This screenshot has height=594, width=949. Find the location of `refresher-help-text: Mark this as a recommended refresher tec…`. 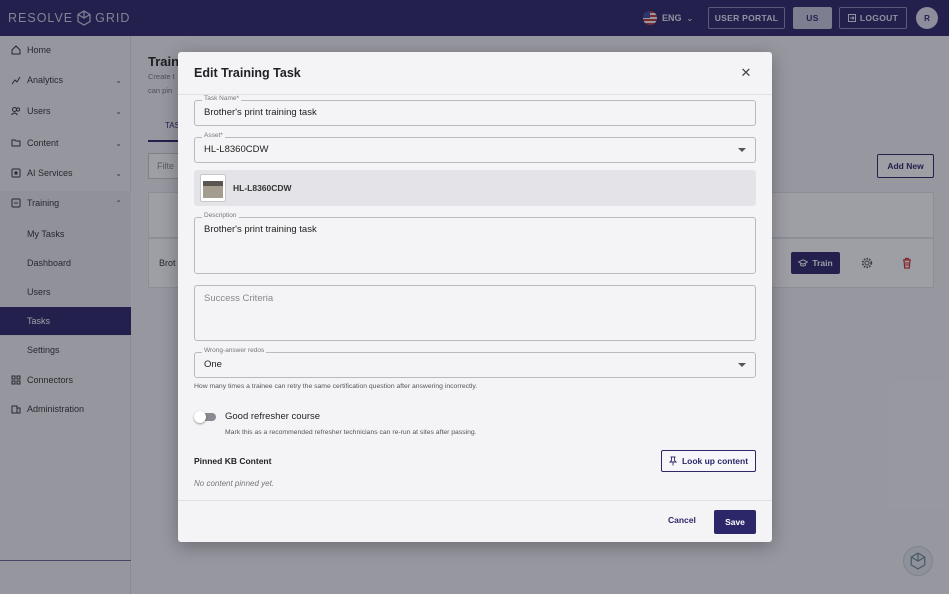

refresher-help-text: Mark this as a recommended refresher tec… is located at coordinates (351, 432).